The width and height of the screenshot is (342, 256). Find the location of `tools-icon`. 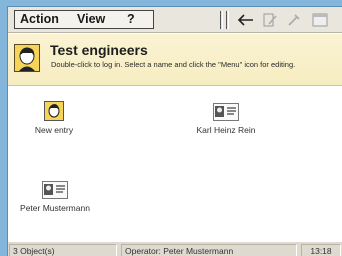

tools-icon is located at coordinates (294, 20).